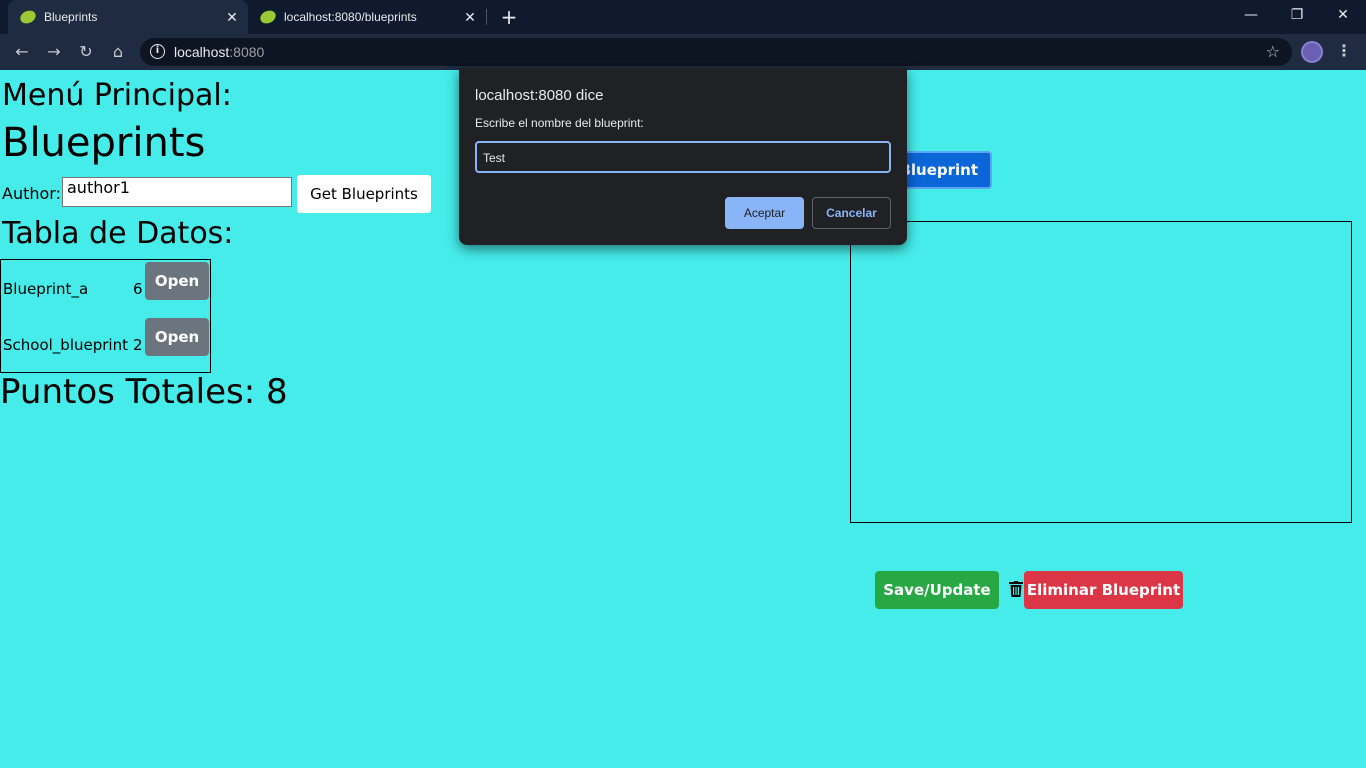  I want to click on trash-icon, so click(1016, 589).